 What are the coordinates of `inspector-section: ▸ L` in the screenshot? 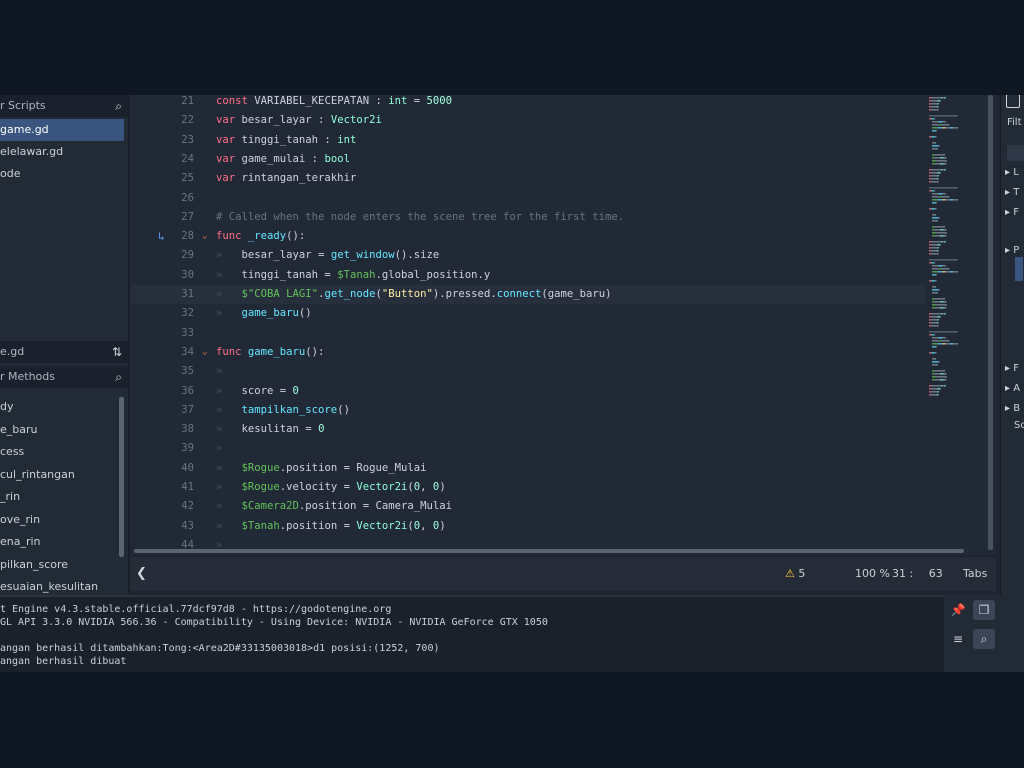 It's located at (1012, 172).